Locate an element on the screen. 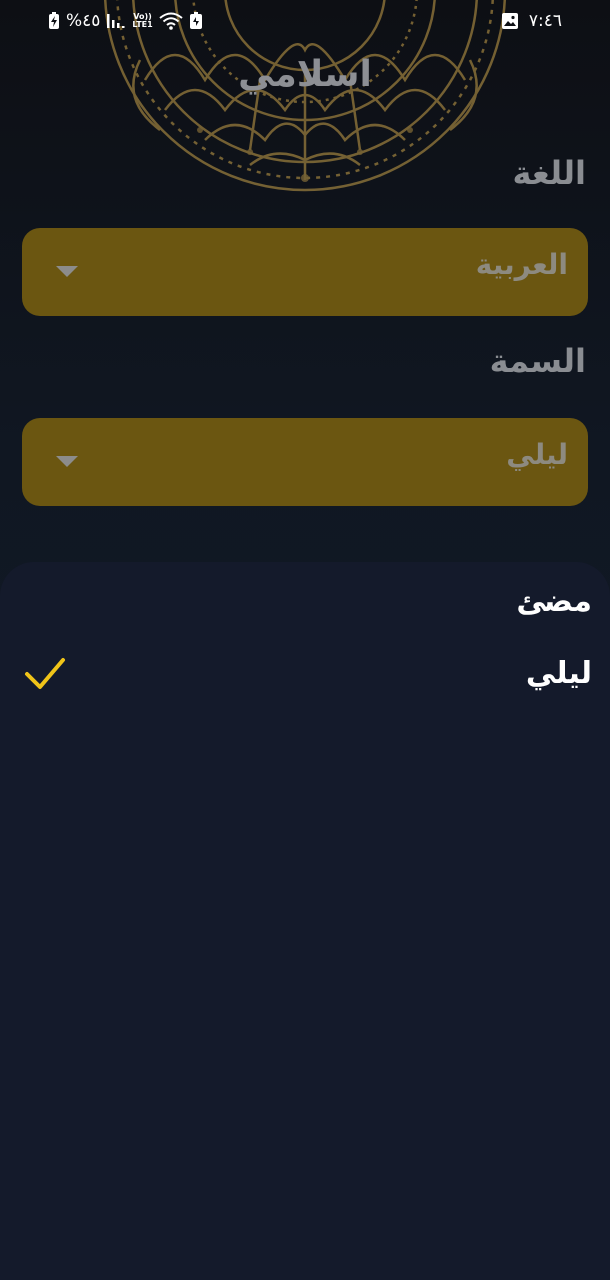 This screenshot has width=610, height=1280. volte-icon: Vo)) LTE1 is located at coordinates (142, 21).